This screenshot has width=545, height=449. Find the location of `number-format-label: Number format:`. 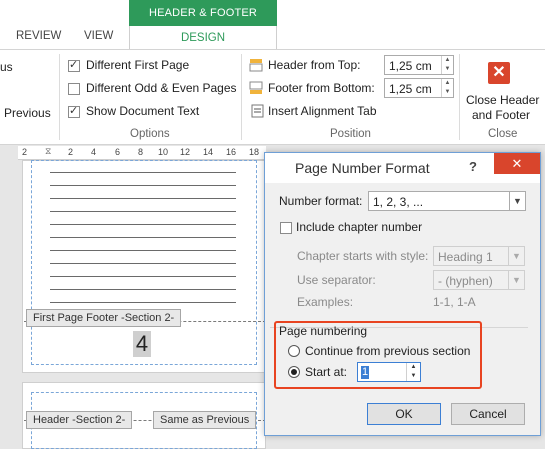

number-format-label: Number format: is located at coordinates (321, 201).